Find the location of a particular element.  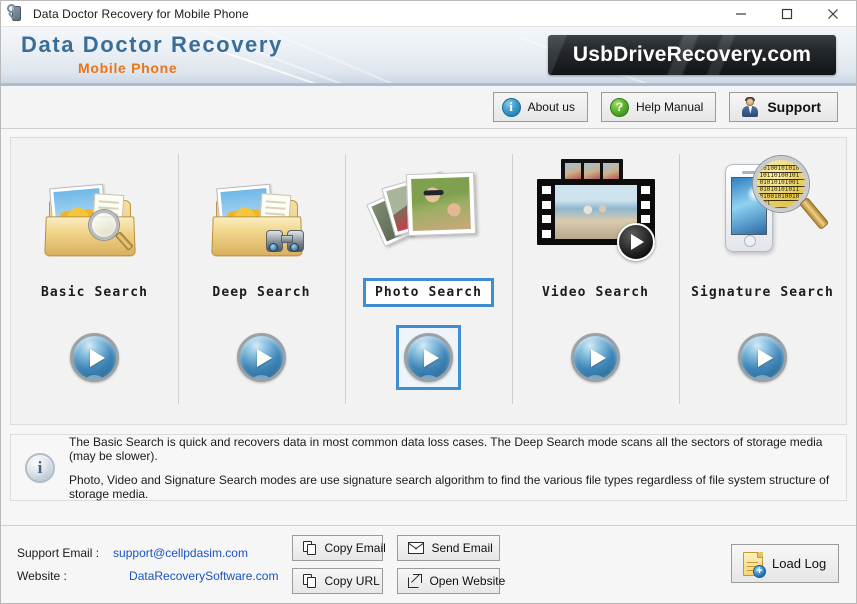

copy-email-label: Copy Email is located at coordinates (355, 548).